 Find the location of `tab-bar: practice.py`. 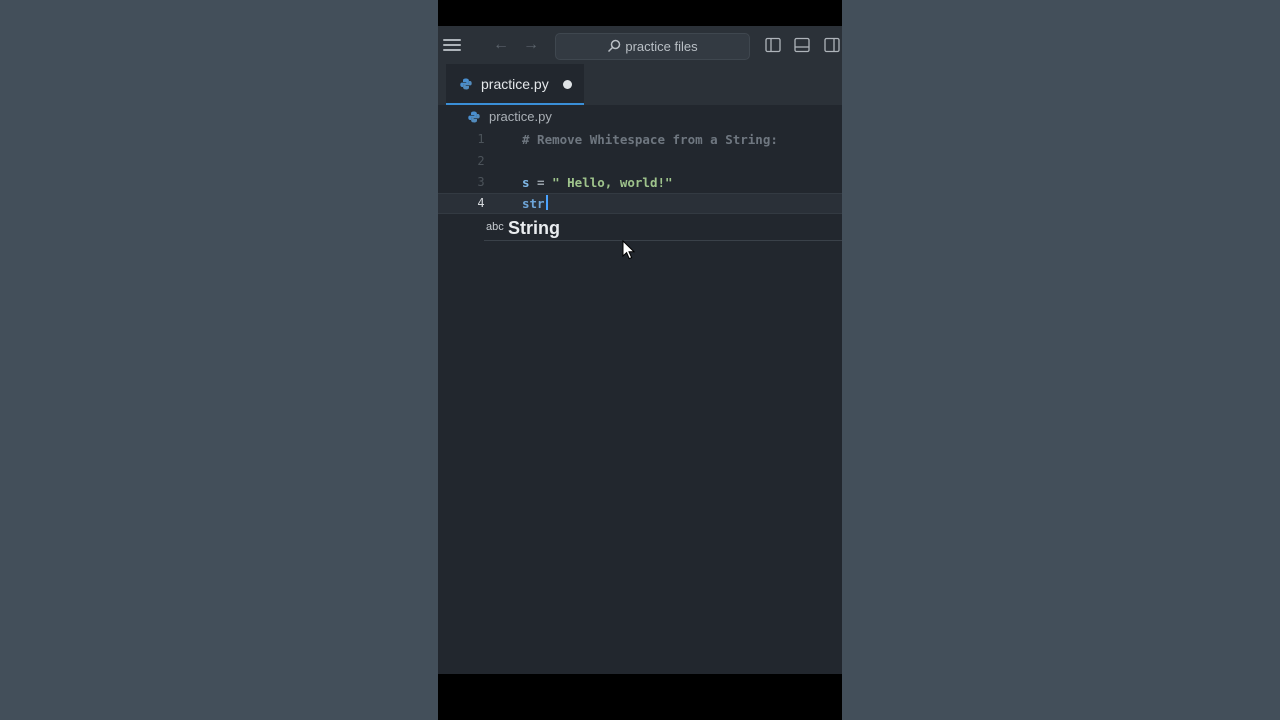

tab-bar: practice.py is located at coordinates (640, 84).